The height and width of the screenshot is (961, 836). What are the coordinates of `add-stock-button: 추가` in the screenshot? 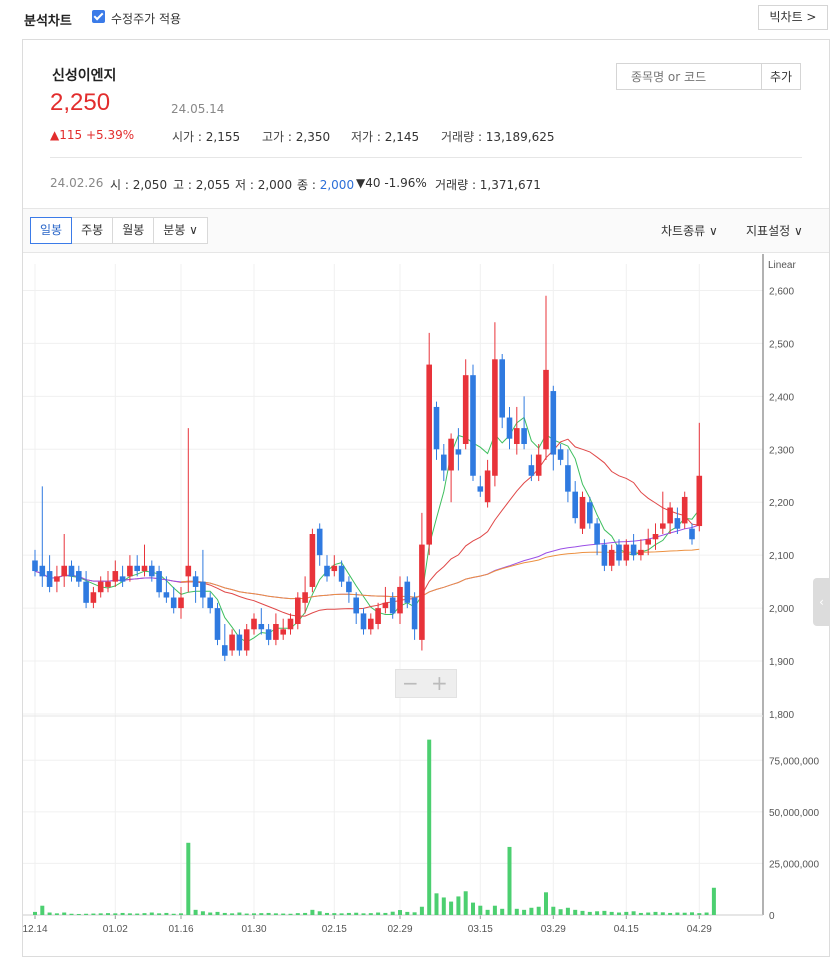 It's located at (781, 76).